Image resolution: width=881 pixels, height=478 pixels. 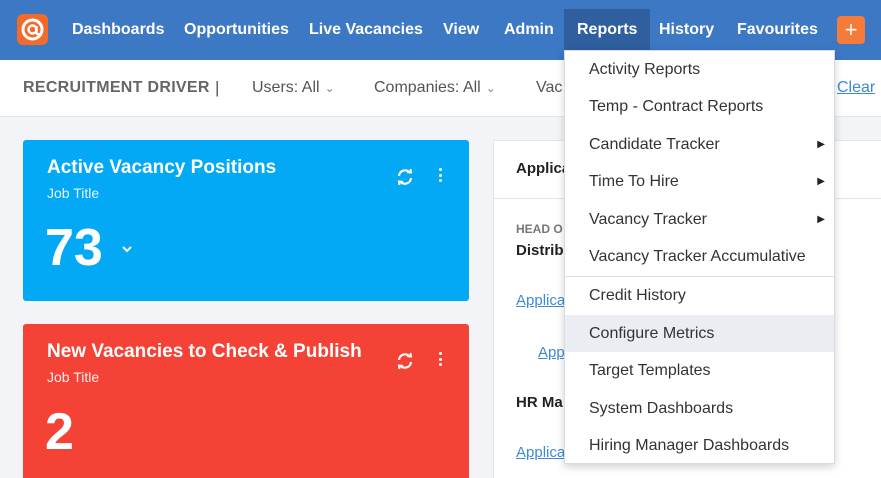 What do you see at coordinates (686, 30) in the screenshot?
I see `nav-history: History` at bounding box center [686, 30].